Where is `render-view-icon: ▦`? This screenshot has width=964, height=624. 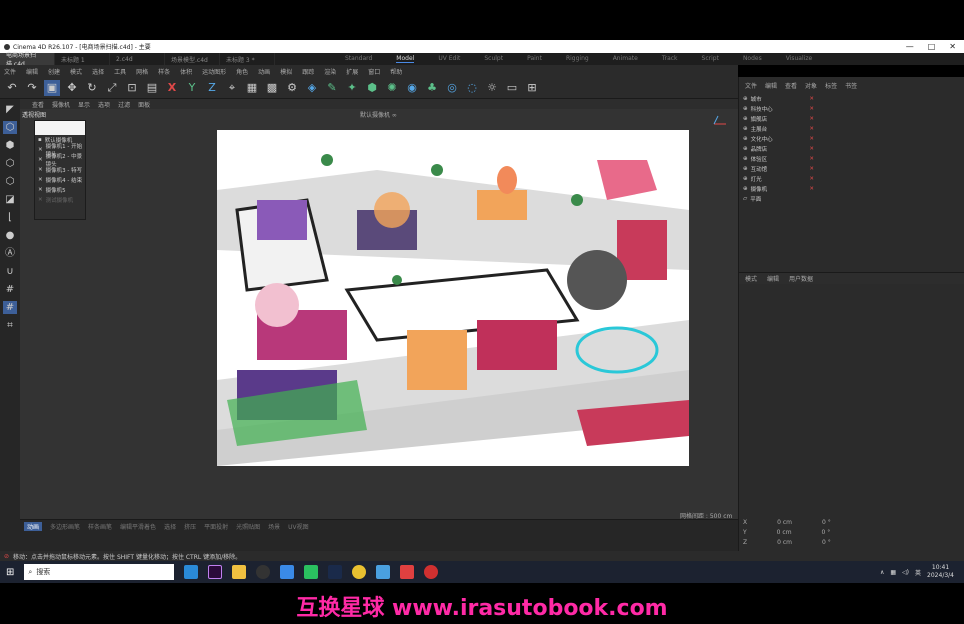
render-view-icon: ▦ is located at coordinates (252, 88).